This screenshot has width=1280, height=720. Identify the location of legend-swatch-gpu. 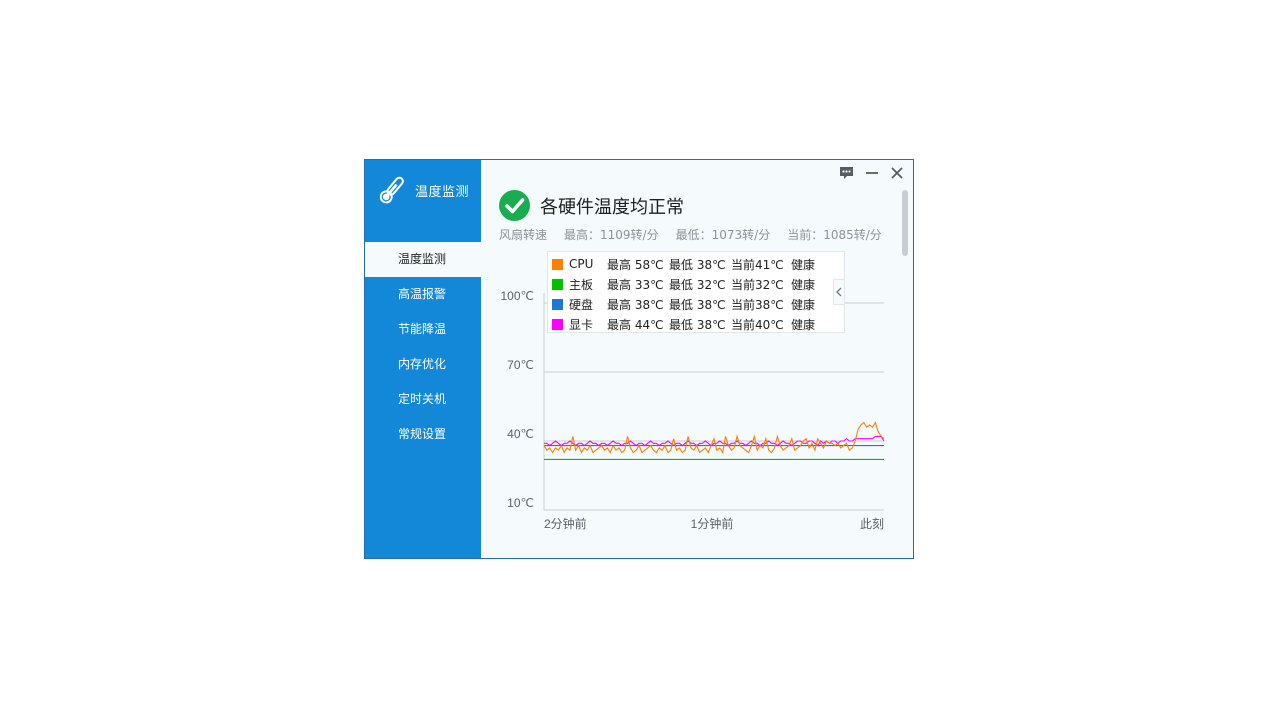
(557, 324).